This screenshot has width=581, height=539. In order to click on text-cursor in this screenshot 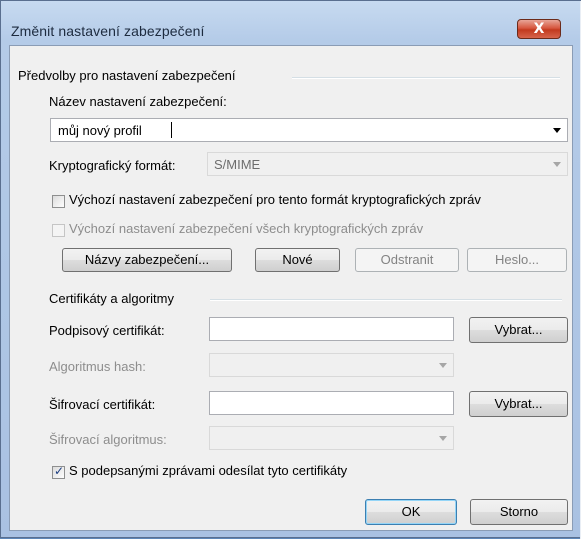, I will do `click(171, 130)`.